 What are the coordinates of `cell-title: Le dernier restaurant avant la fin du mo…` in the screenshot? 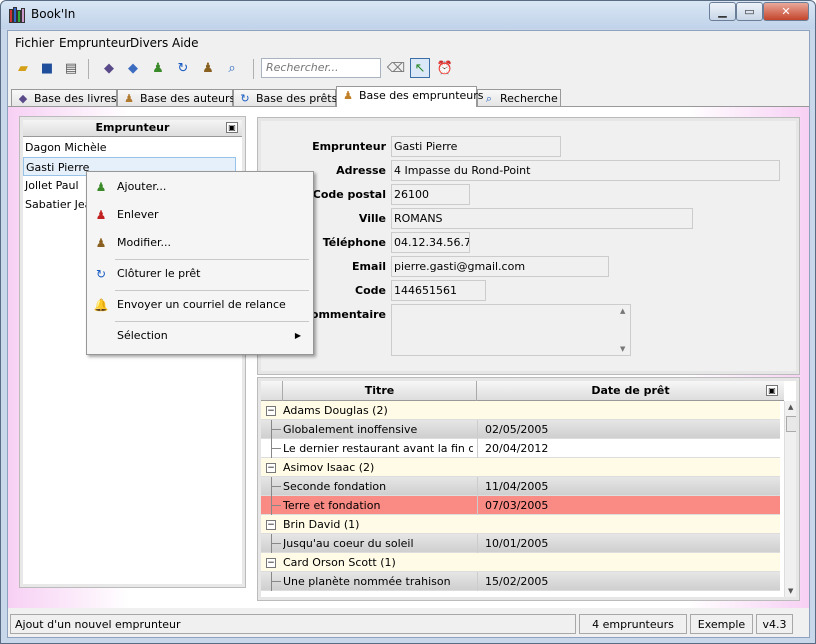 It's located at (378, 448).